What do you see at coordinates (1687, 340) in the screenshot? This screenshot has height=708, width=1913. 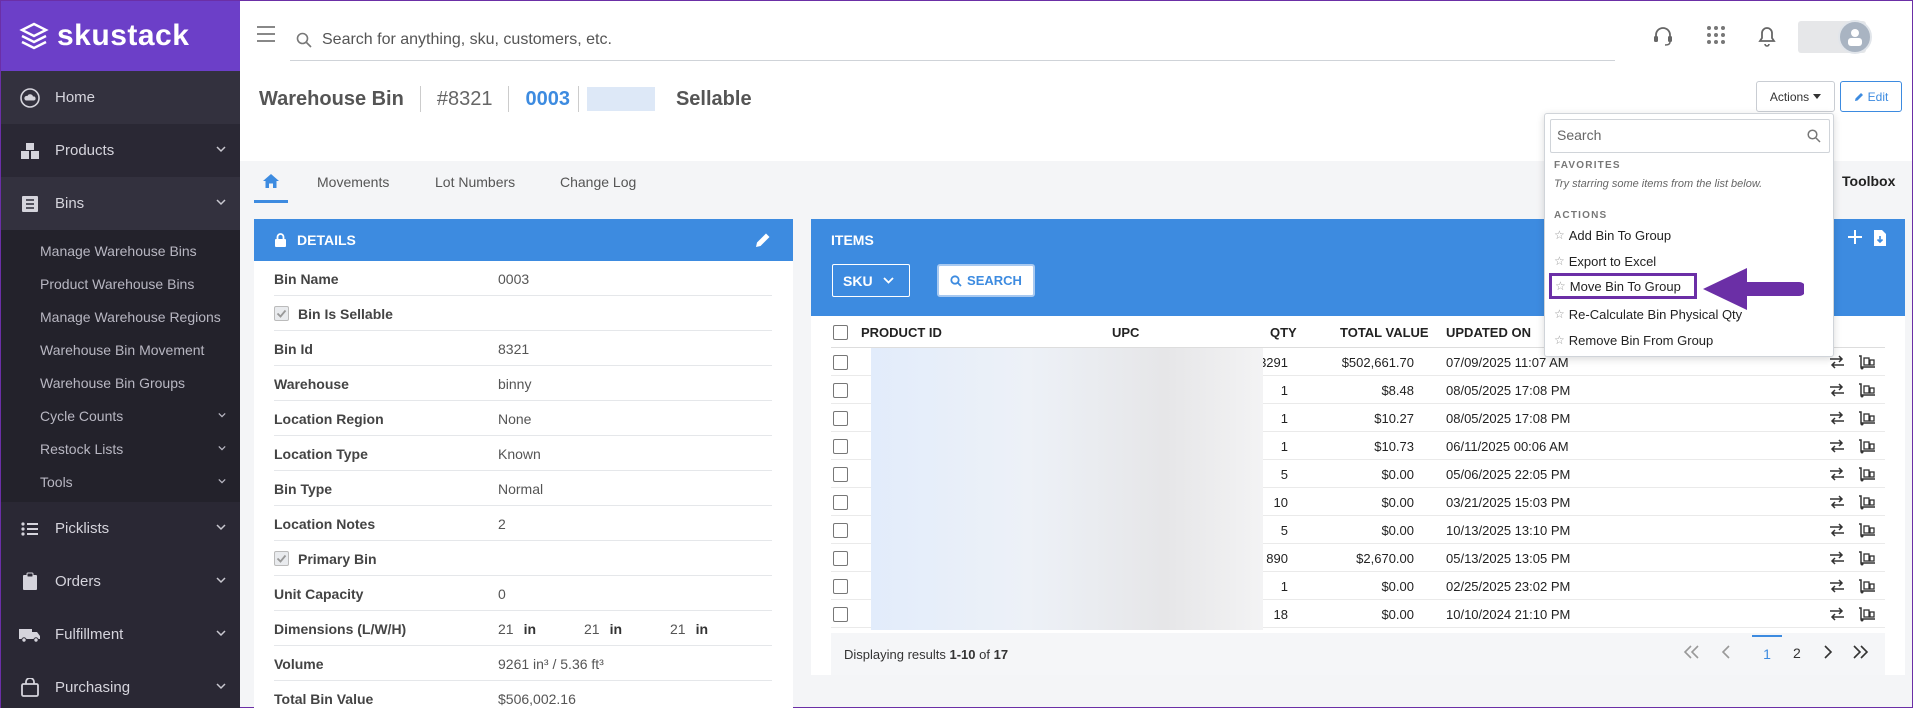 I see `action-remove-bin-from-group: ☆ Remove Bin From Group` at bounding box center [1687, 340].